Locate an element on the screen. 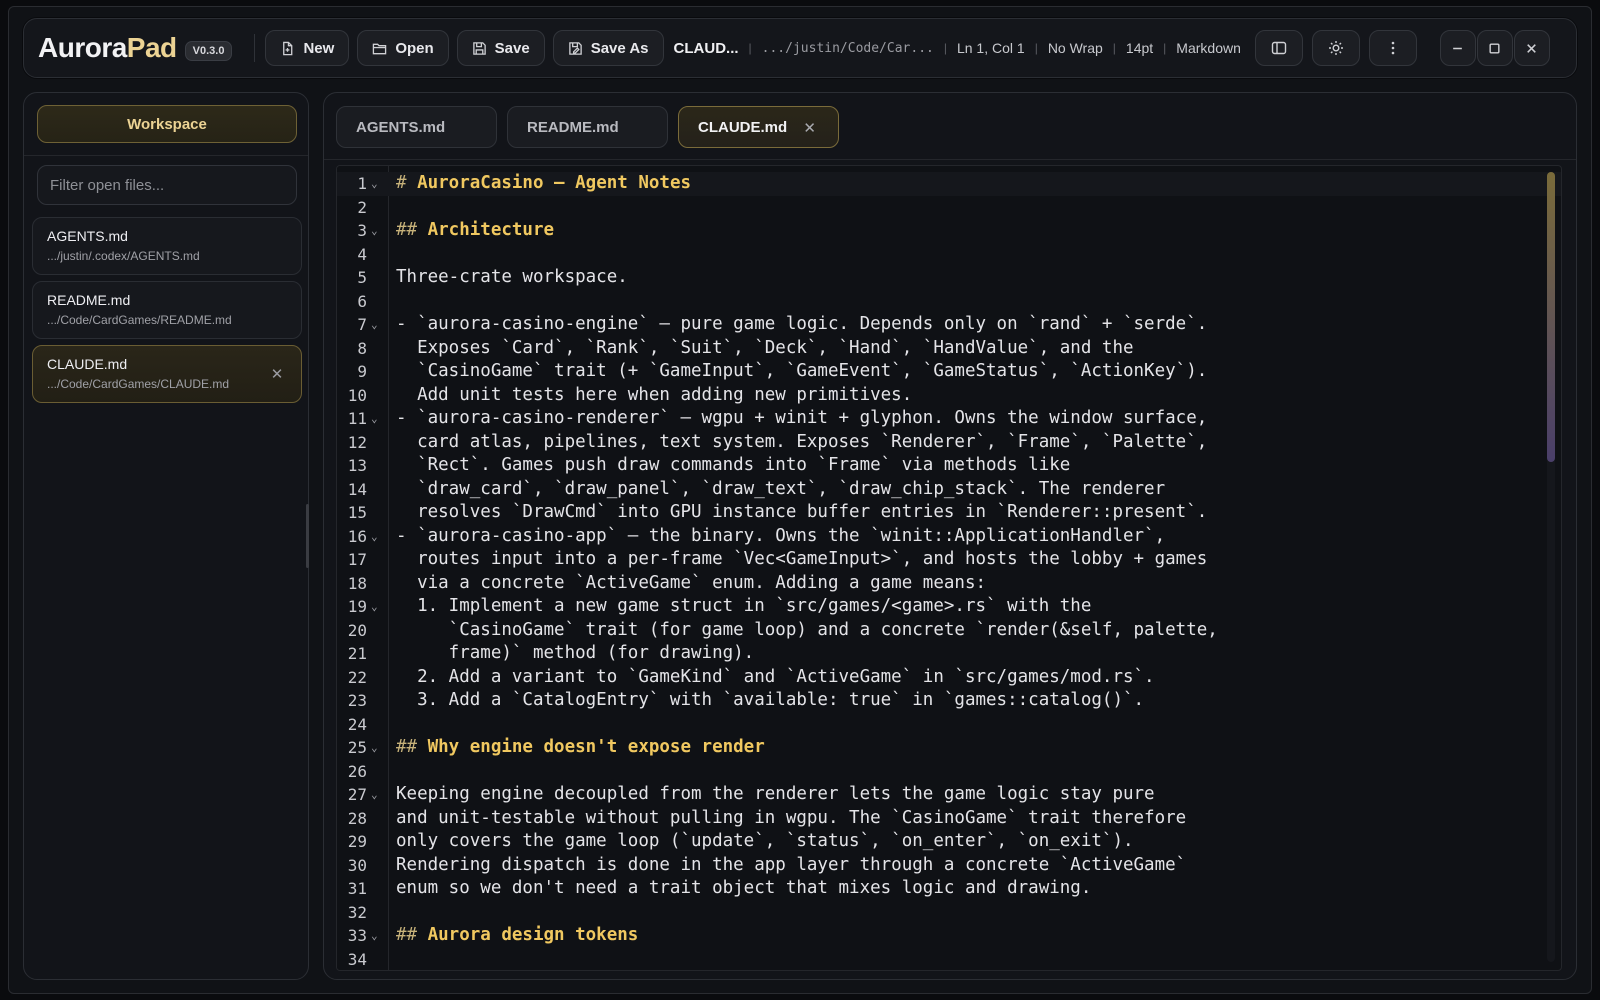 The width and height of the screenshot is (1600, 1000). code-line: 32 is located at coordinates (949, 913).